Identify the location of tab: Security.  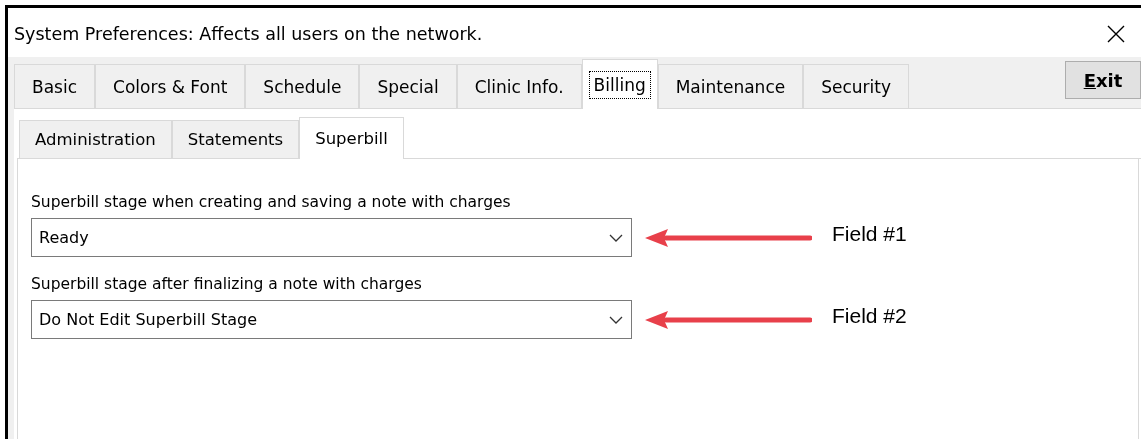
(856, 86).